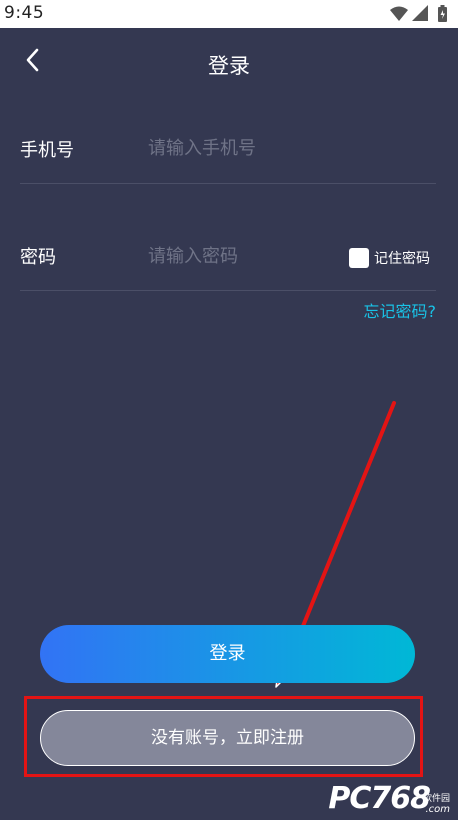 This screenshot has height=820, width=458. Describe the element at coordinates (359, 258) in the screenshot. I see `remember-password-checkbox` at that location.